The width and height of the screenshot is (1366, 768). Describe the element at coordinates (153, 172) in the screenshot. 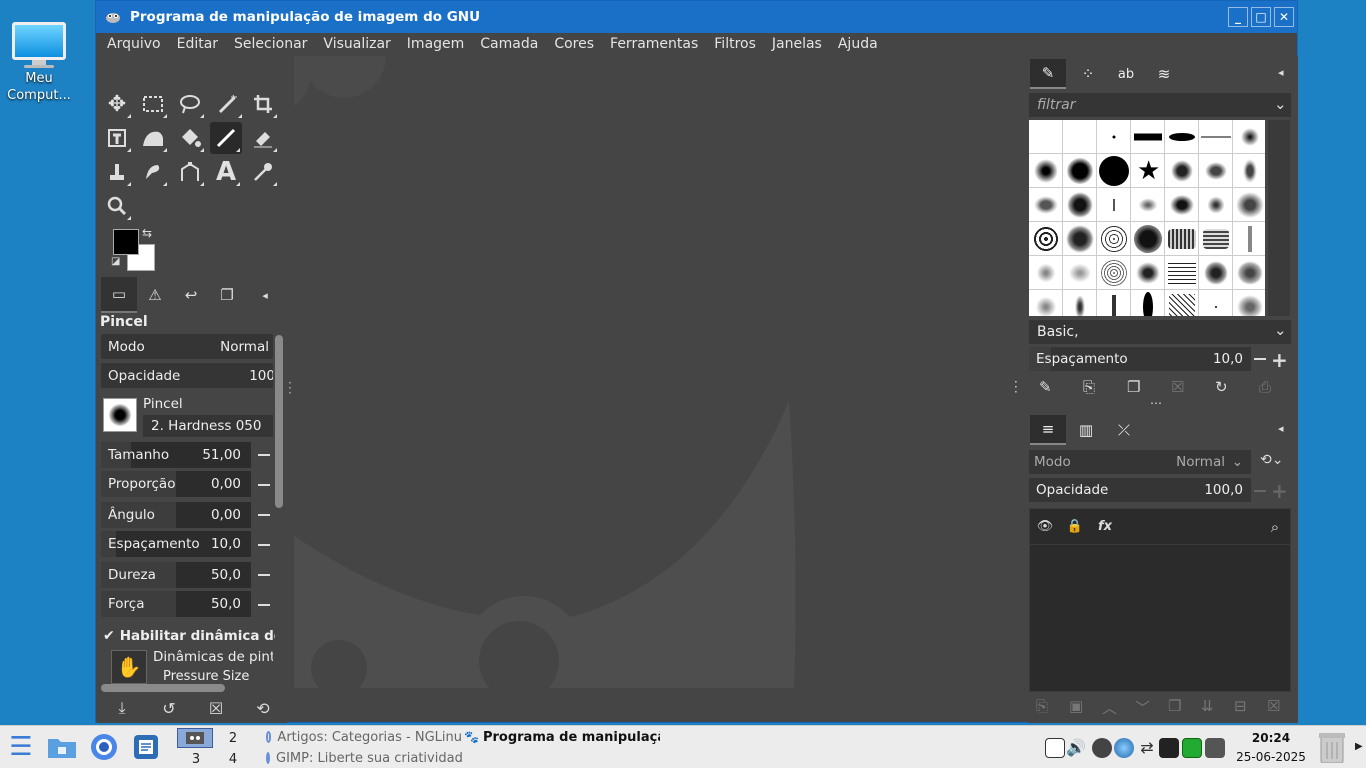

I see `smudge-tool-icon` at that location.